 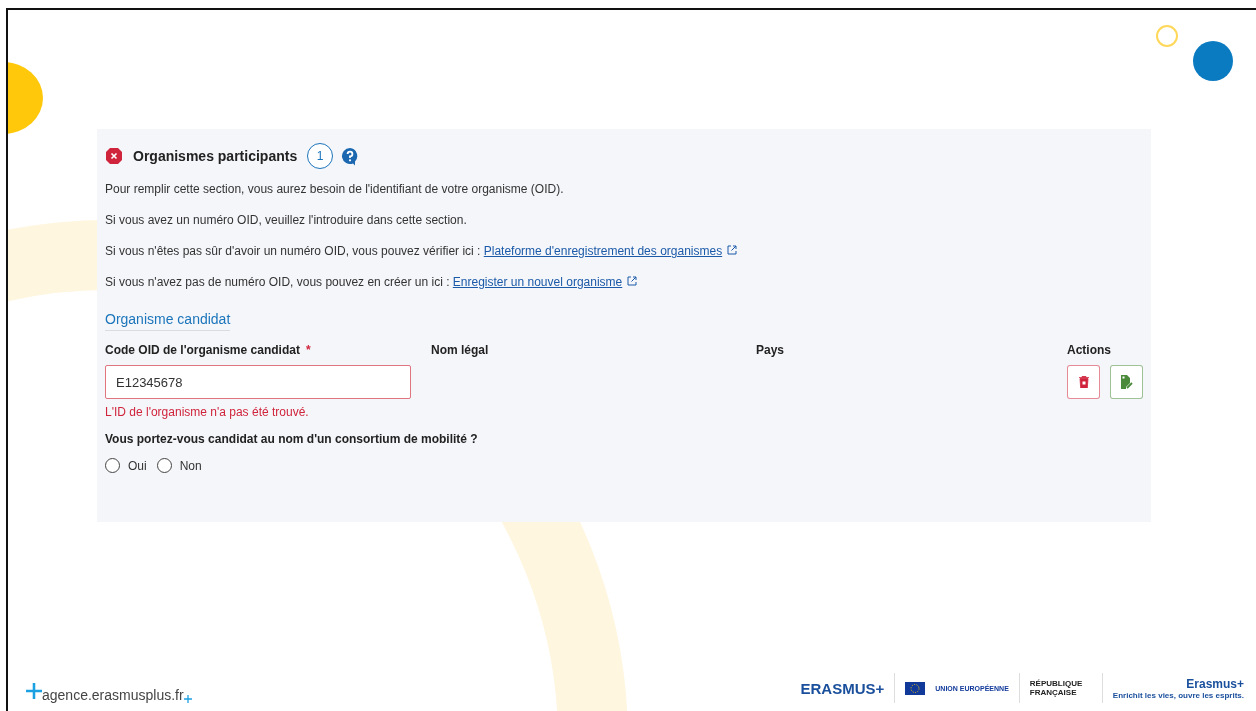 What do you see at coordinates (208, 350) in the screenshot?
I see `field-label: Code OID de l'organisme candidat *` at bounding box center [208, 350].